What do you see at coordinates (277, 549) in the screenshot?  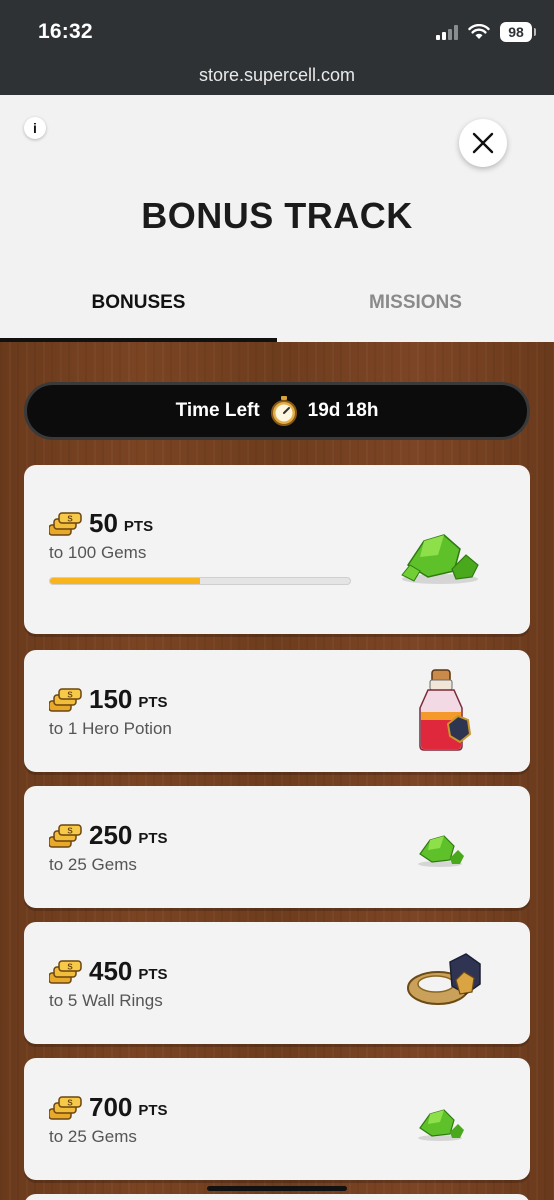 I see `reward-card: S 50 PTS to 100 Gems` at bounding box center [277, 549].